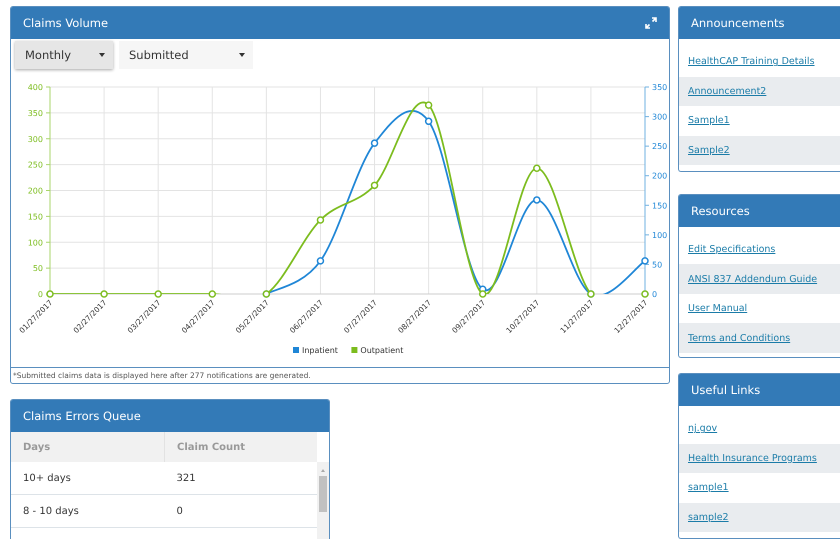  What do you see at coordinates (738, 23) in the screenshot?
I see `panel-title: Announcements` at bounding box center [738, 23].